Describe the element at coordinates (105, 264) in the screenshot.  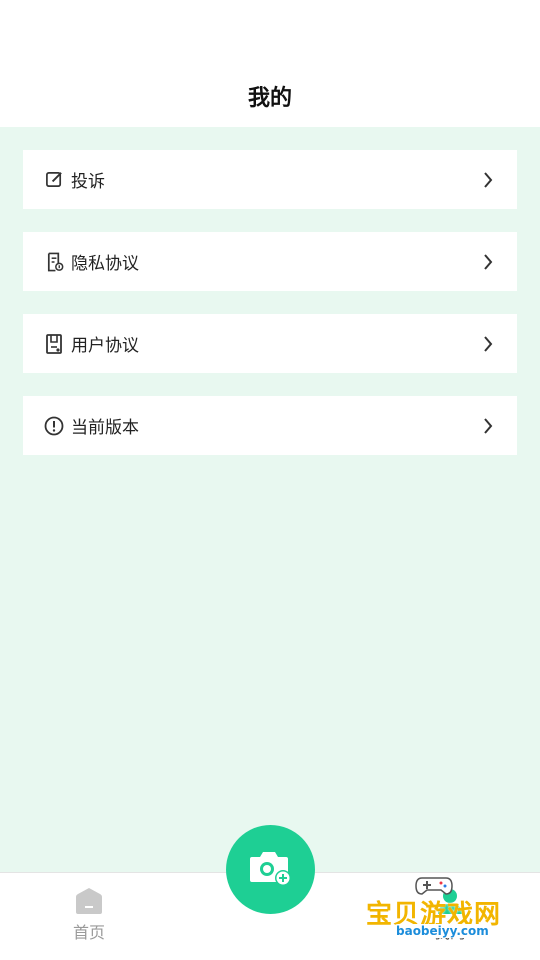
I see `menu-item-label: 隐私协议` at that location.